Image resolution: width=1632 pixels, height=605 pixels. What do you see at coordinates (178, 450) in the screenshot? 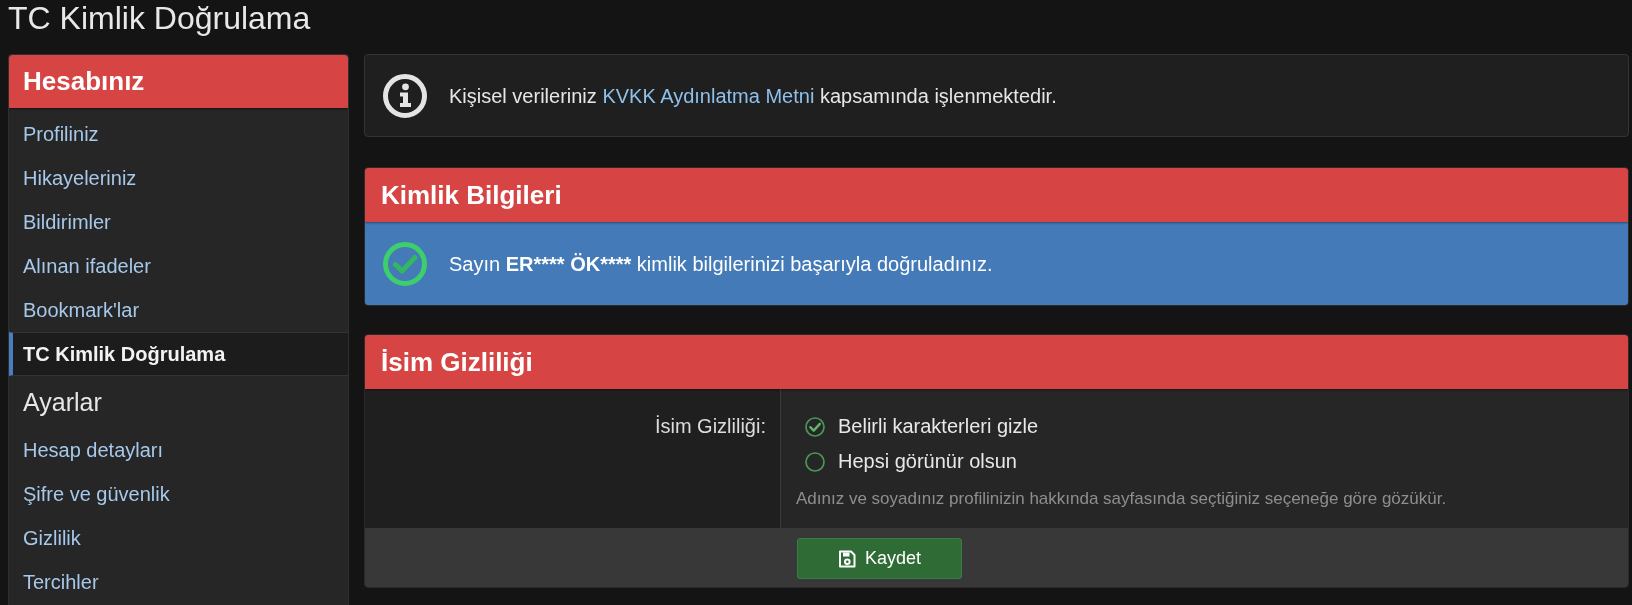
I see `sidebar-item: Hesap detayları` at bounding box center [178, 450].